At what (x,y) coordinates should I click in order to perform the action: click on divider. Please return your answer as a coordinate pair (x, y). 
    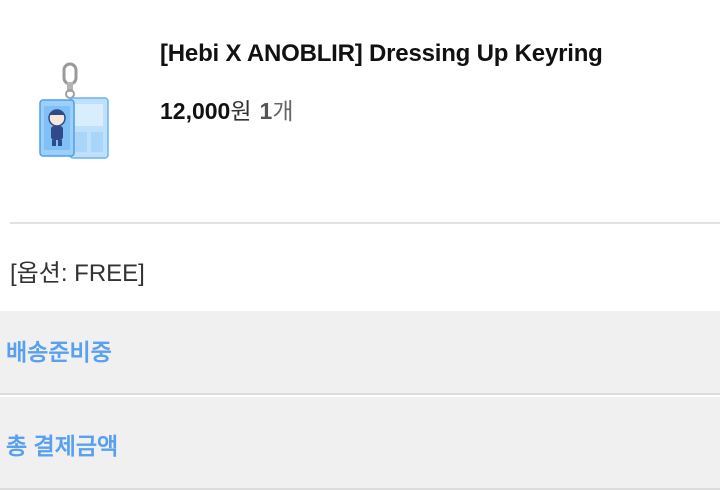
    Looking at the image, I should click on (365, 223).